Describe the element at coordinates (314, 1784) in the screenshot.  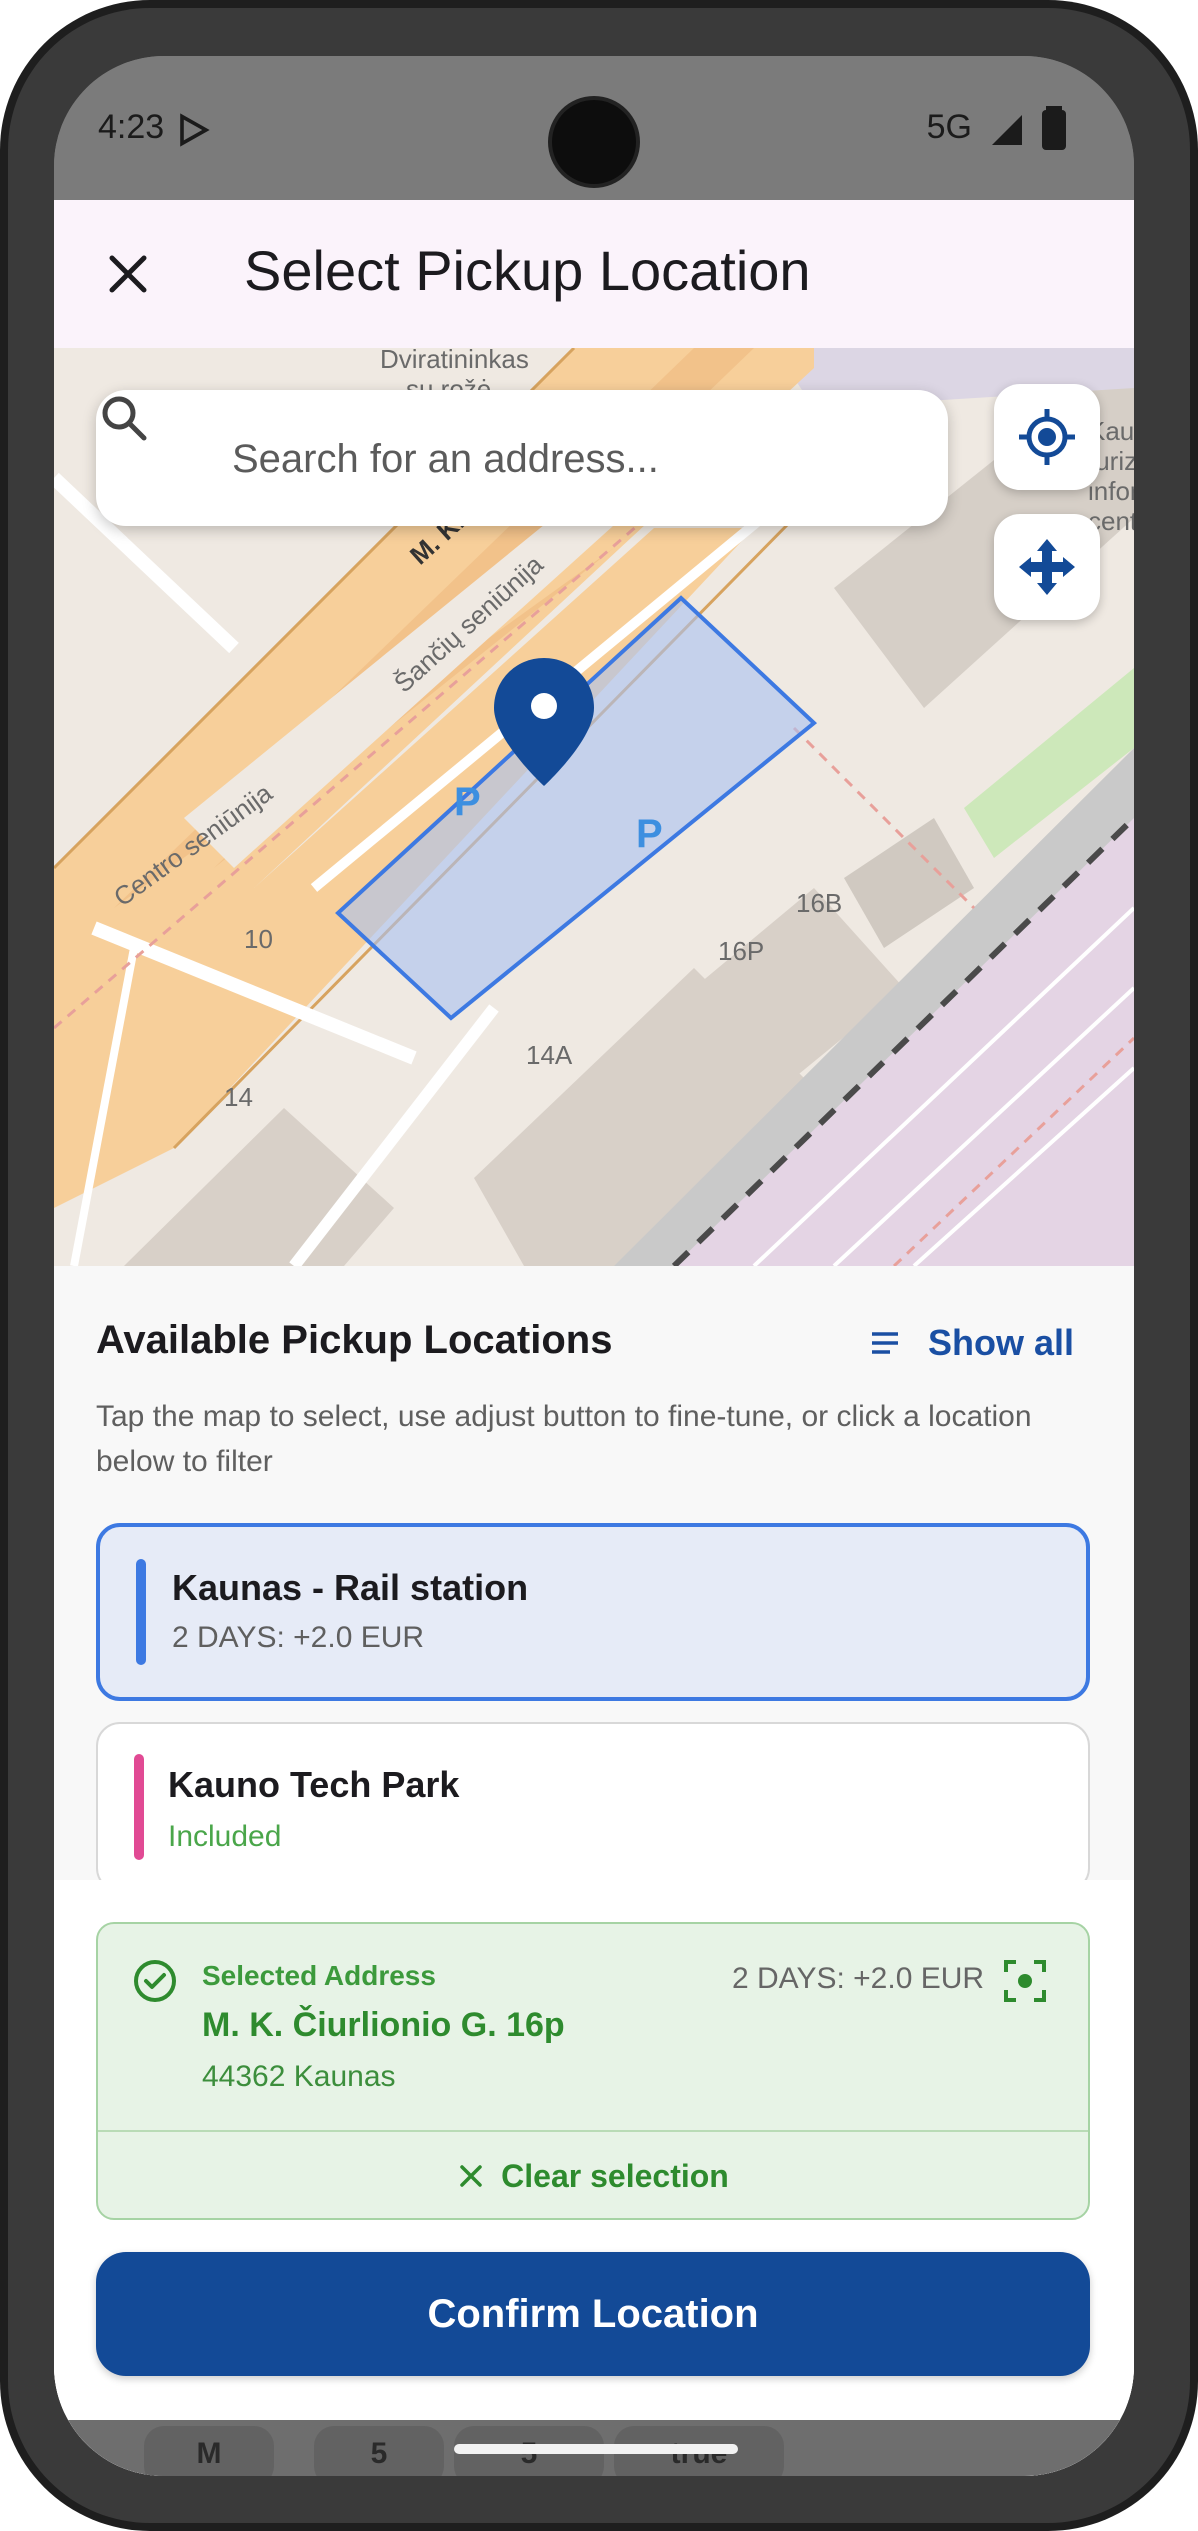
I see `location-name: Kauno Tech Park` at that location.